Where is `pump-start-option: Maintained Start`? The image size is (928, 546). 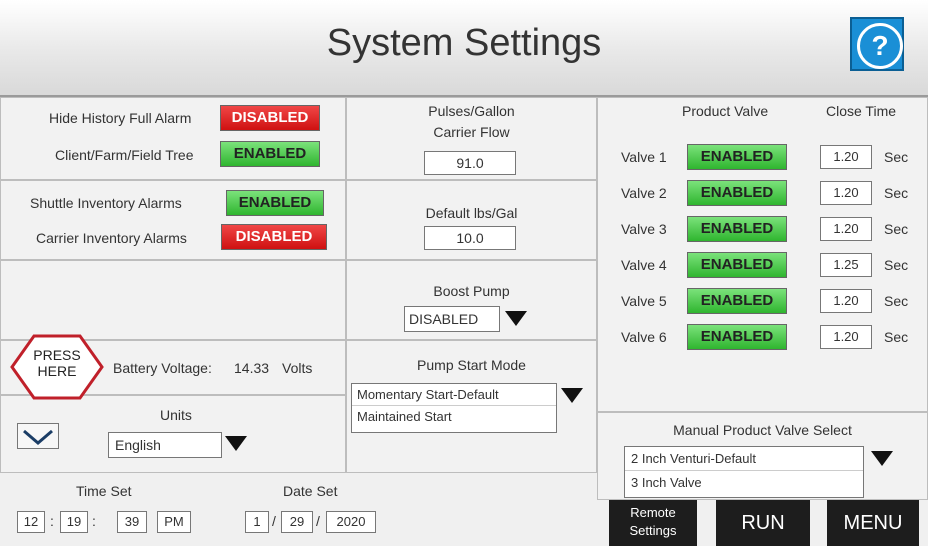 pump-start-option: Maintained Start is located at coordinates (454, 416).